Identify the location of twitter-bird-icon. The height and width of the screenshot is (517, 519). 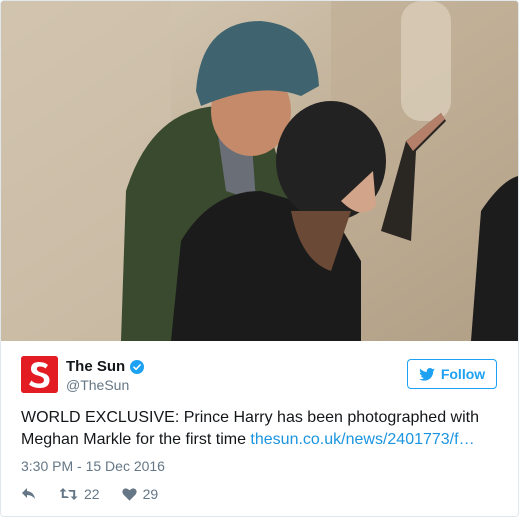
(427, 374).